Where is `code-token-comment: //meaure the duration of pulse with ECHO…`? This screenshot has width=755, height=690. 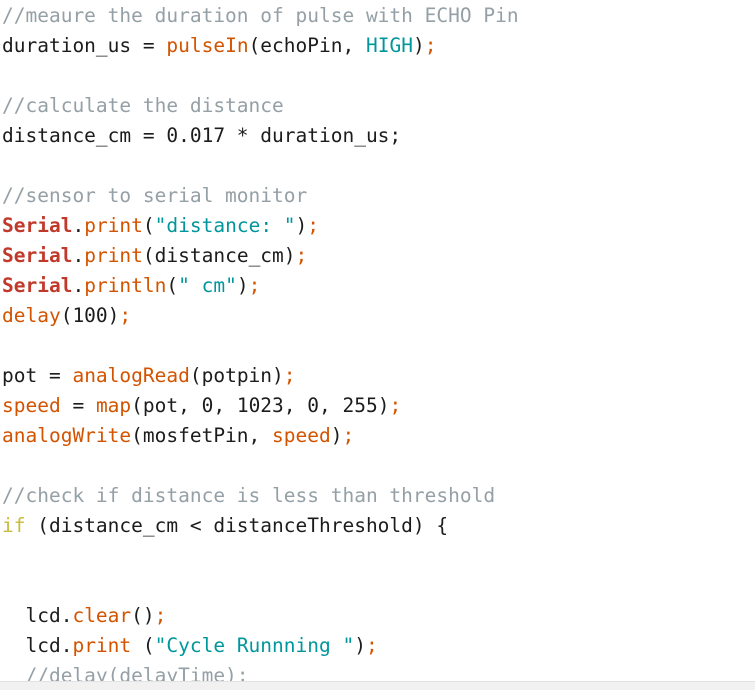 code-token-comment: //meaure the duration of pulse with ECHO… is located at coordinates (260, 15).